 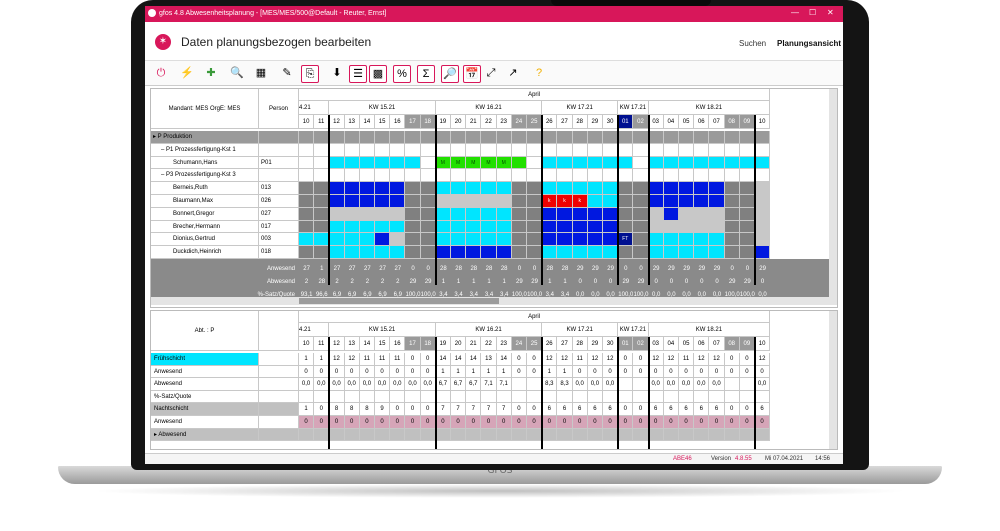 What do you see at coordinates (812, 12) in the screenshot?
I see `maximize-button: ☐` at bounding box center [812, 12].